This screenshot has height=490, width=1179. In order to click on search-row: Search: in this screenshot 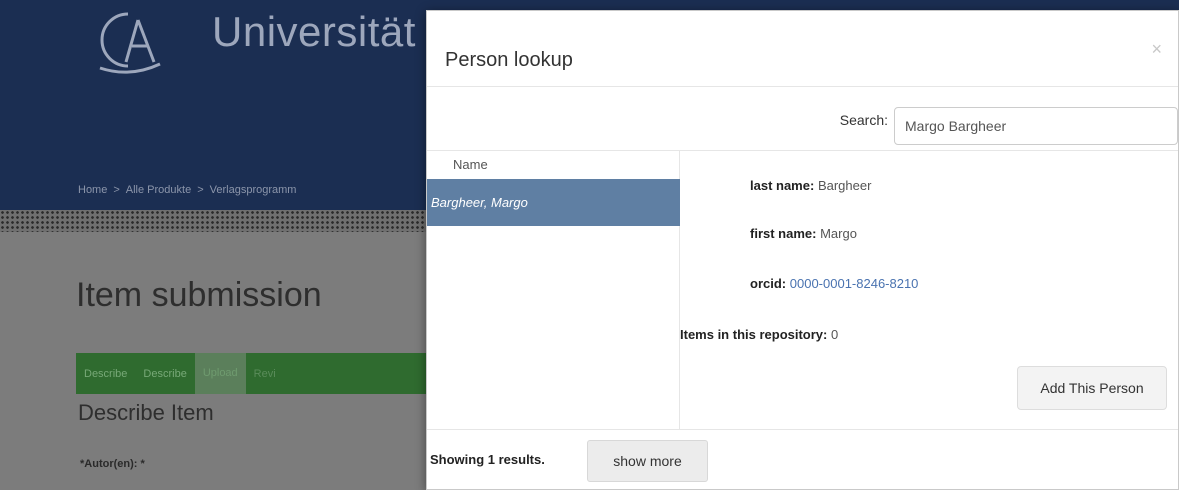, I will do `click(802, 119)`.